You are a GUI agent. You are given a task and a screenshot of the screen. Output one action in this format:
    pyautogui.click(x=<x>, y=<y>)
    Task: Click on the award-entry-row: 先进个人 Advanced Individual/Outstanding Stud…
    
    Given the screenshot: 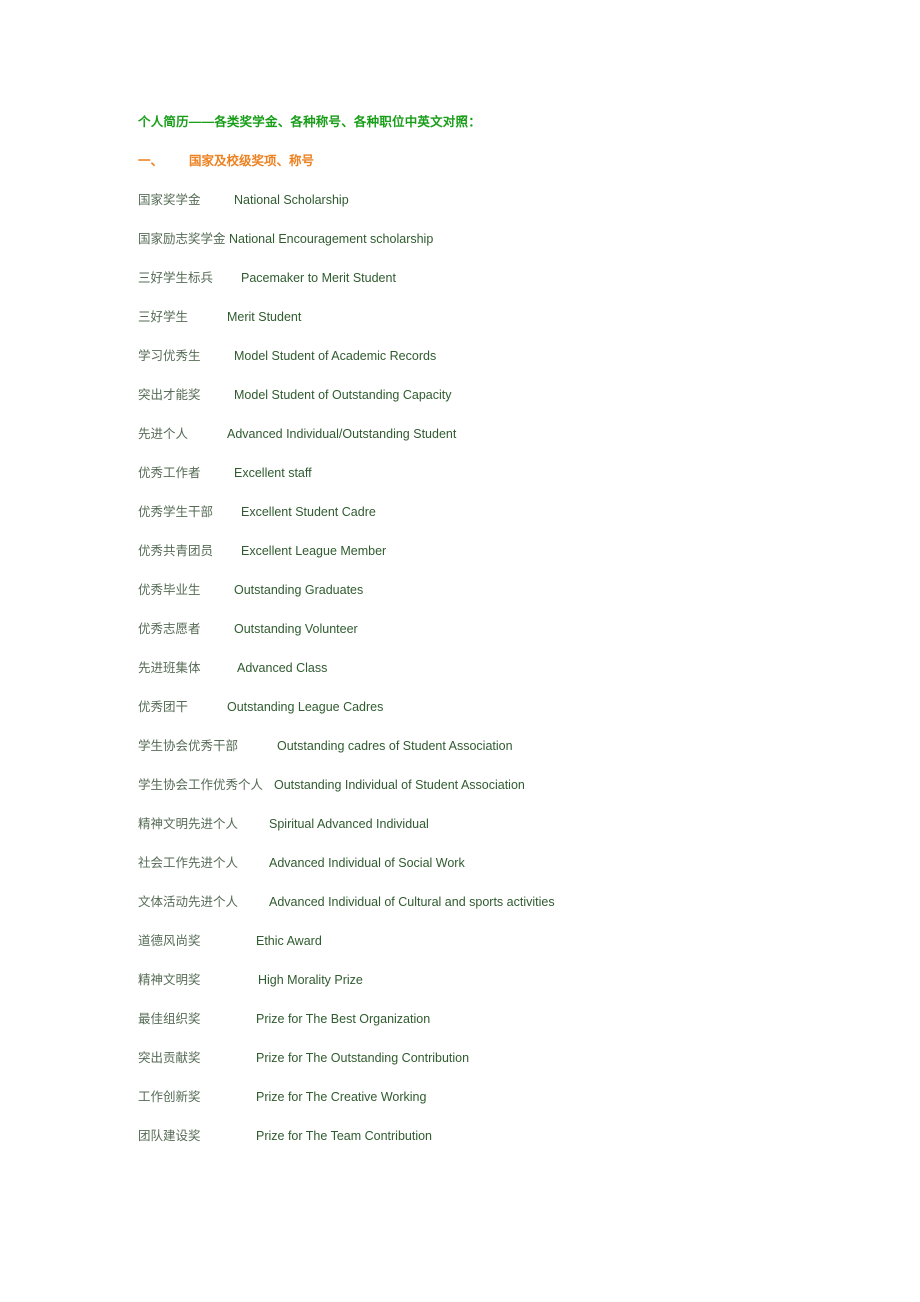 What is the action you would take?
    pyautogui.click(x=488, y=443)
    